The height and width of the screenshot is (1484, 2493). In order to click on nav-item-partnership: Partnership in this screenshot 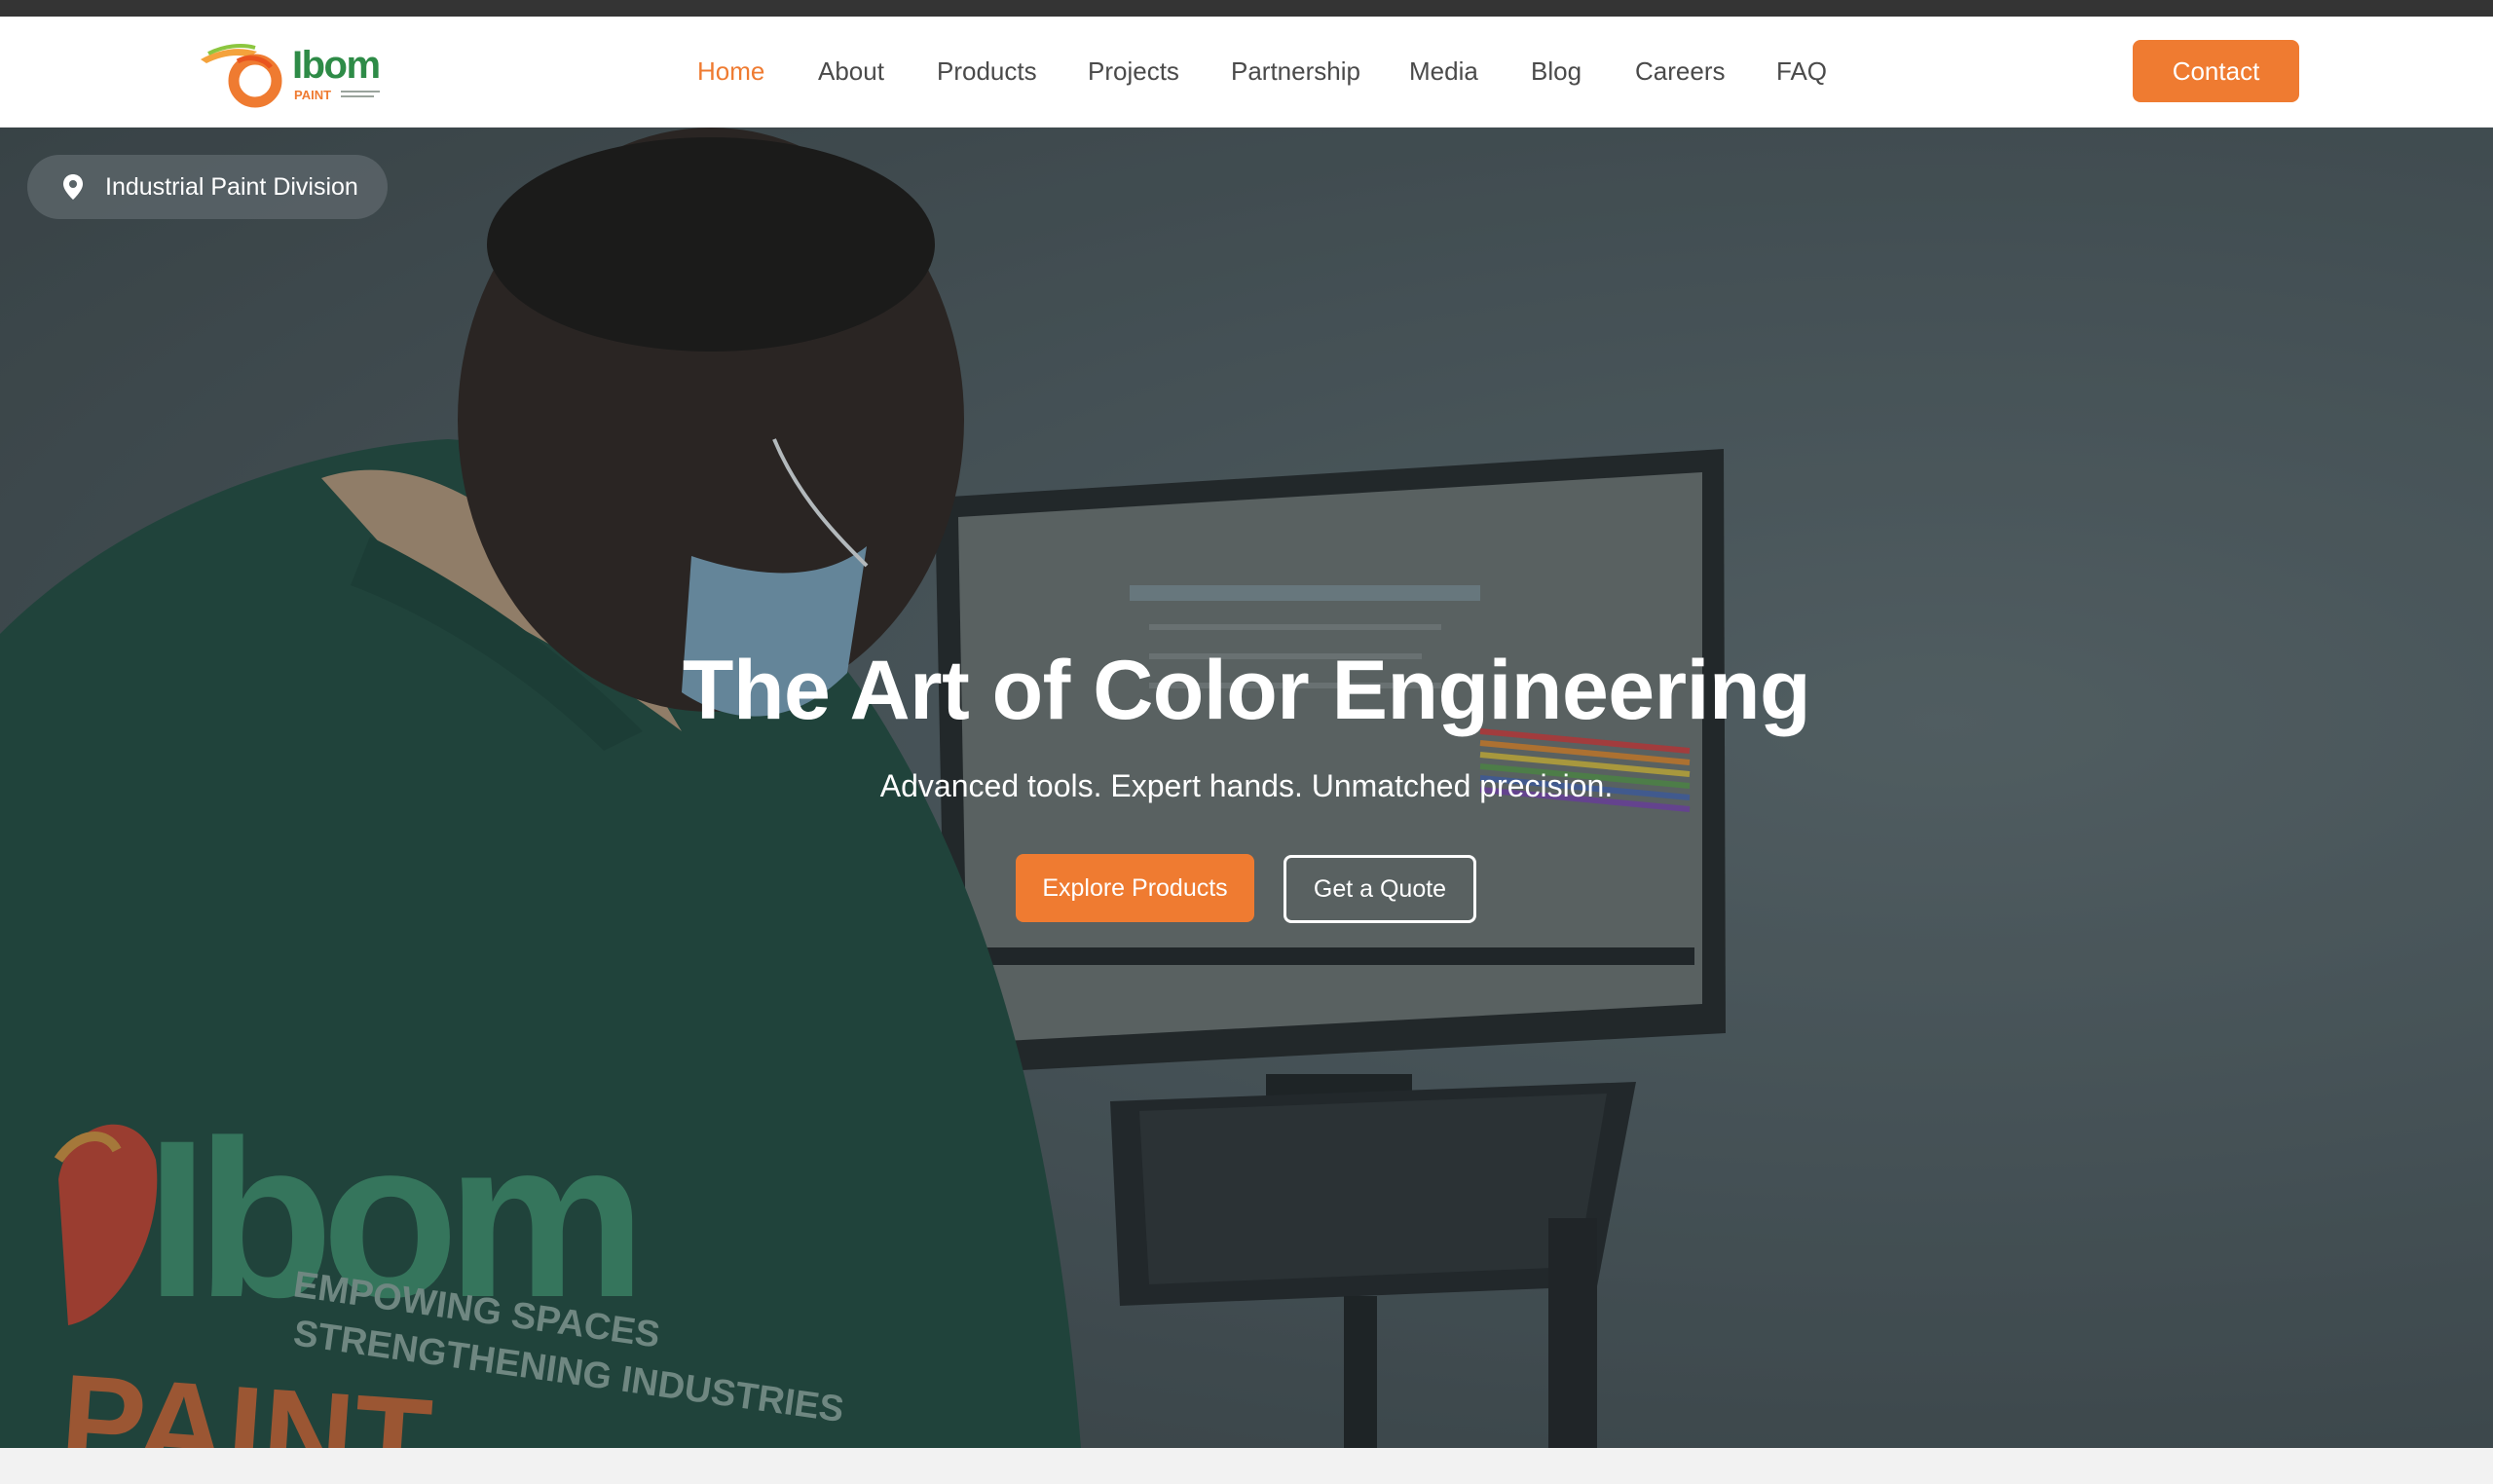, I will do `click(1296, 71)`.